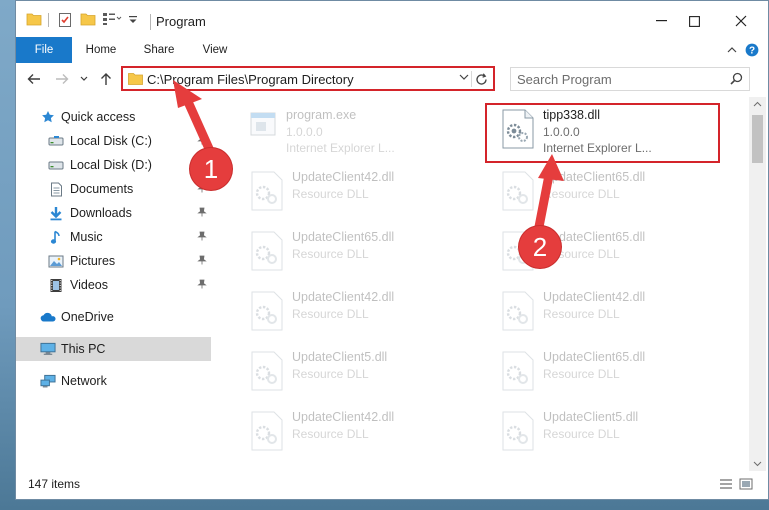  What do you see at coordinates (187, 94) in the screenshot?
I see `arrow-1-head` at bounding box center [187, 94].